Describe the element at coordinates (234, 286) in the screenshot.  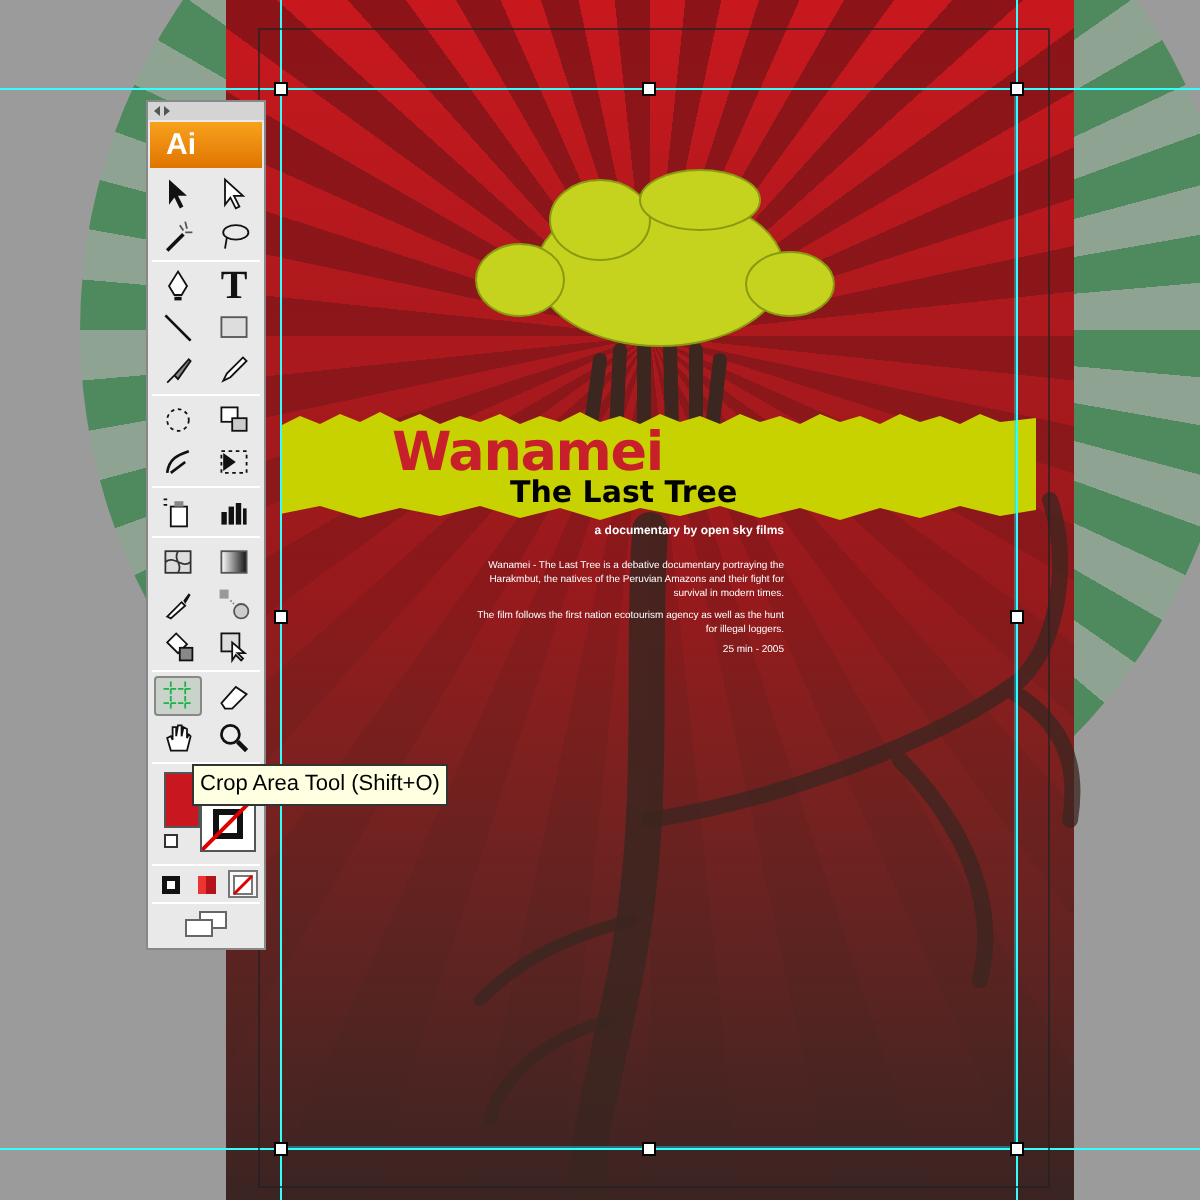
I see `tool-button: T` at that location.